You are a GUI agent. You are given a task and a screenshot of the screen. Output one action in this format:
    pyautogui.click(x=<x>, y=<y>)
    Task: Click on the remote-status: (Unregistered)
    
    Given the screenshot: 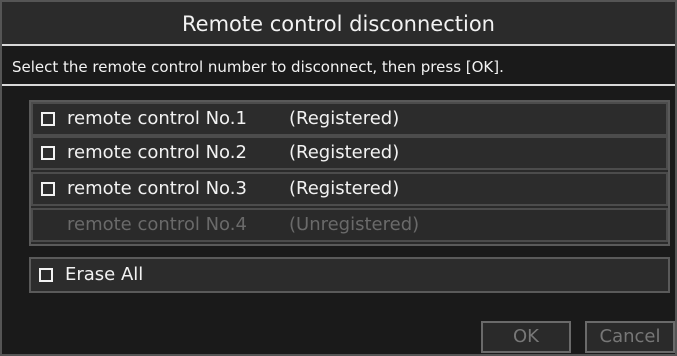 What is the action you would take?
    pyautogui.click(x=354, y=224)
    